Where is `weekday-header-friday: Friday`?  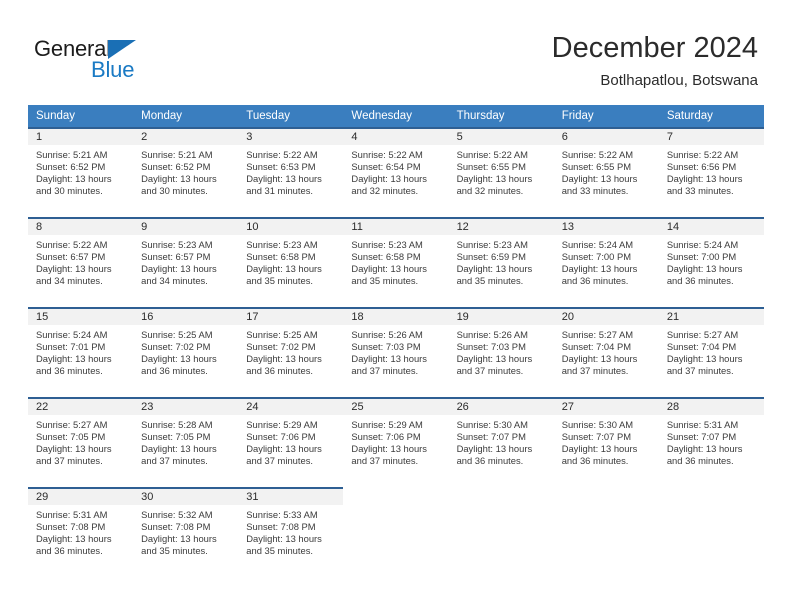 weekday-header-friday: Friday is located at coordinates (606, 116).